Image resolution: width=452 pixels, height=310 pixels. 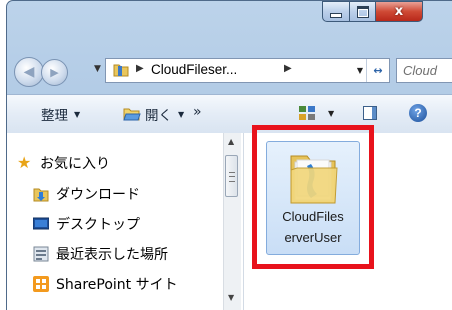 What do you see at coordinates (229, 114) in the screenshot?
I see `command-bar: 整理 ▼ 開く ▼ » ▼ ?` at bounding box center [229, 114].